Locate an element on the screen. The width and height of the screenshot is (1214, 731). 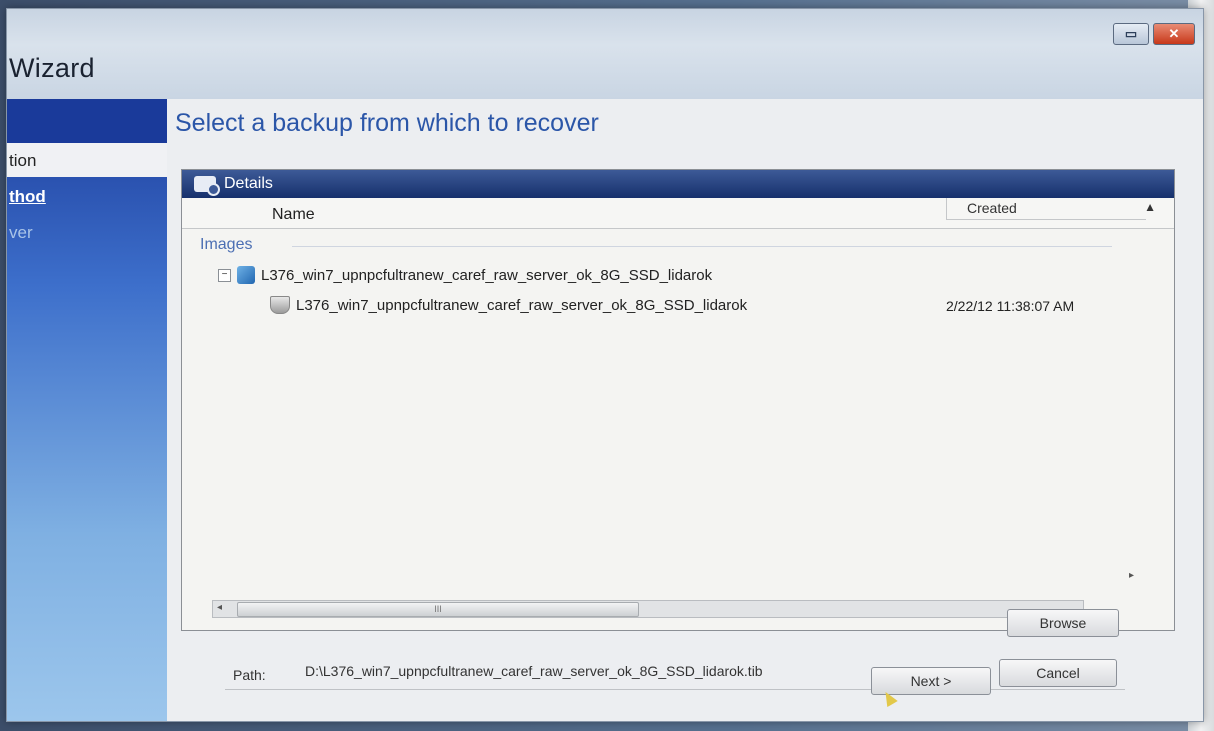
column-header-created: Created is located at coordinates (1046, 209).